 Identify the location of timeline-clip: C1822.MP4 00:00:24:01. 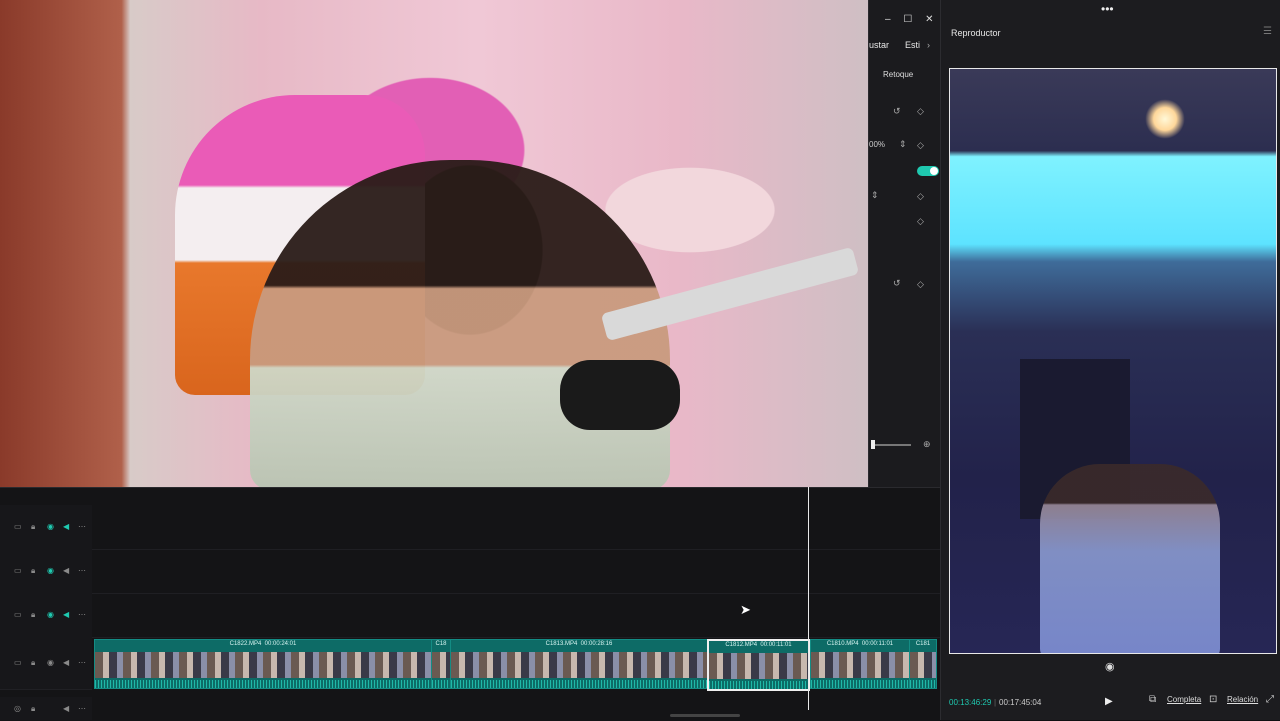
(263, 664).